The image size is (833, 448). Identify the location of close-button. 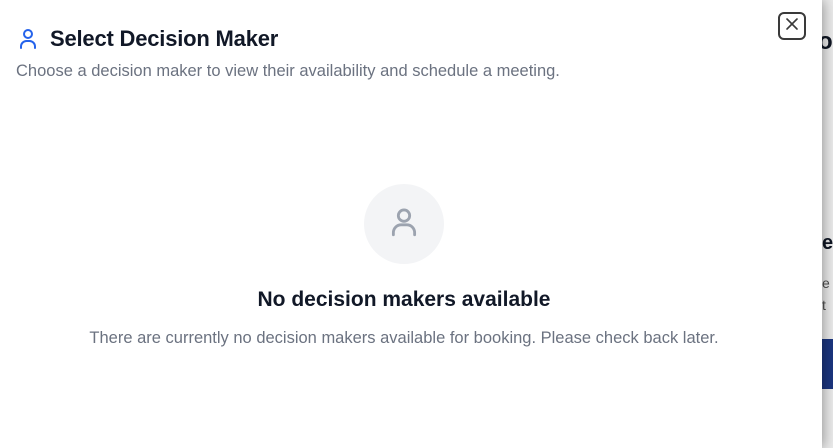
(792, 26).